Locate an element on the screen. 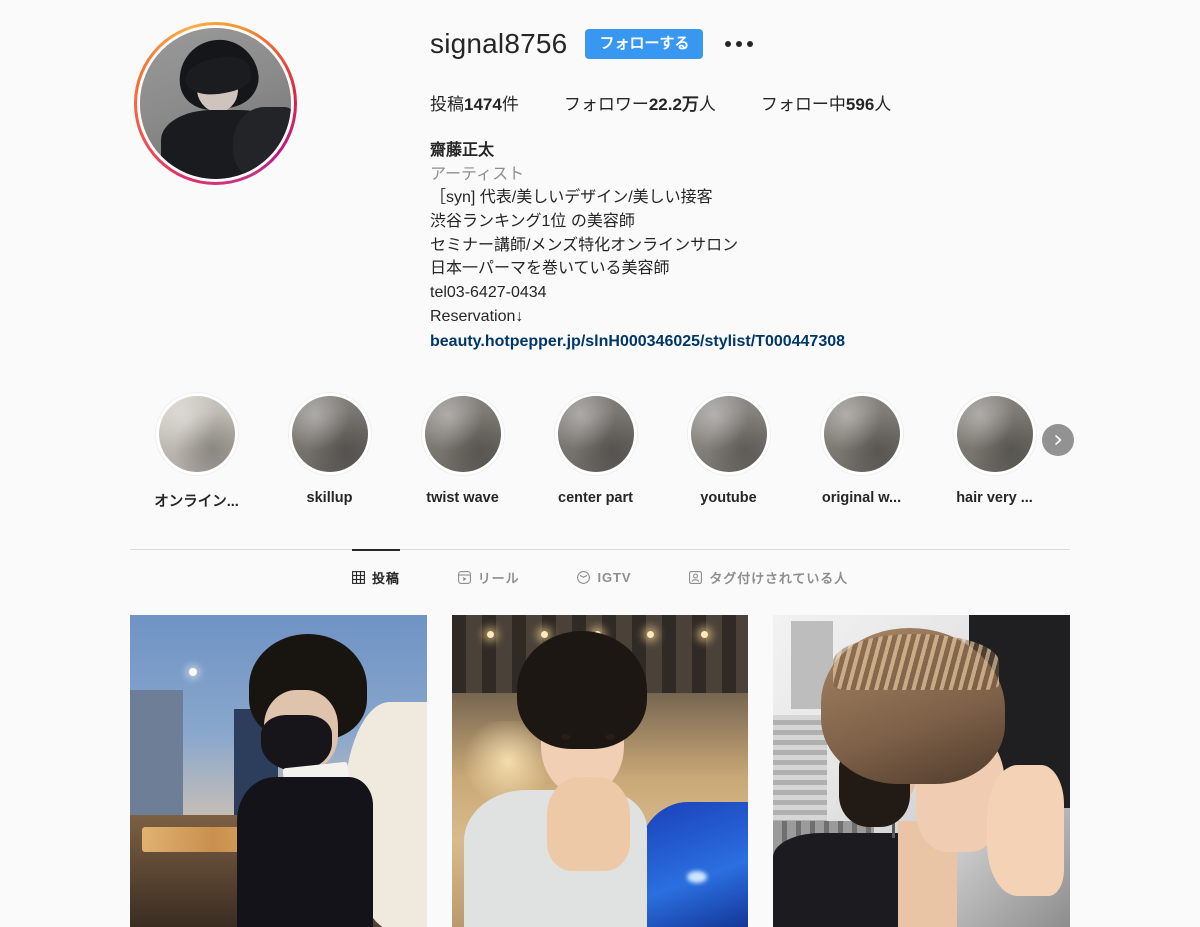 This screenshot has width=1200, height=927. stat-followers-value: 22.2万 is located at coordinates (673, 104).